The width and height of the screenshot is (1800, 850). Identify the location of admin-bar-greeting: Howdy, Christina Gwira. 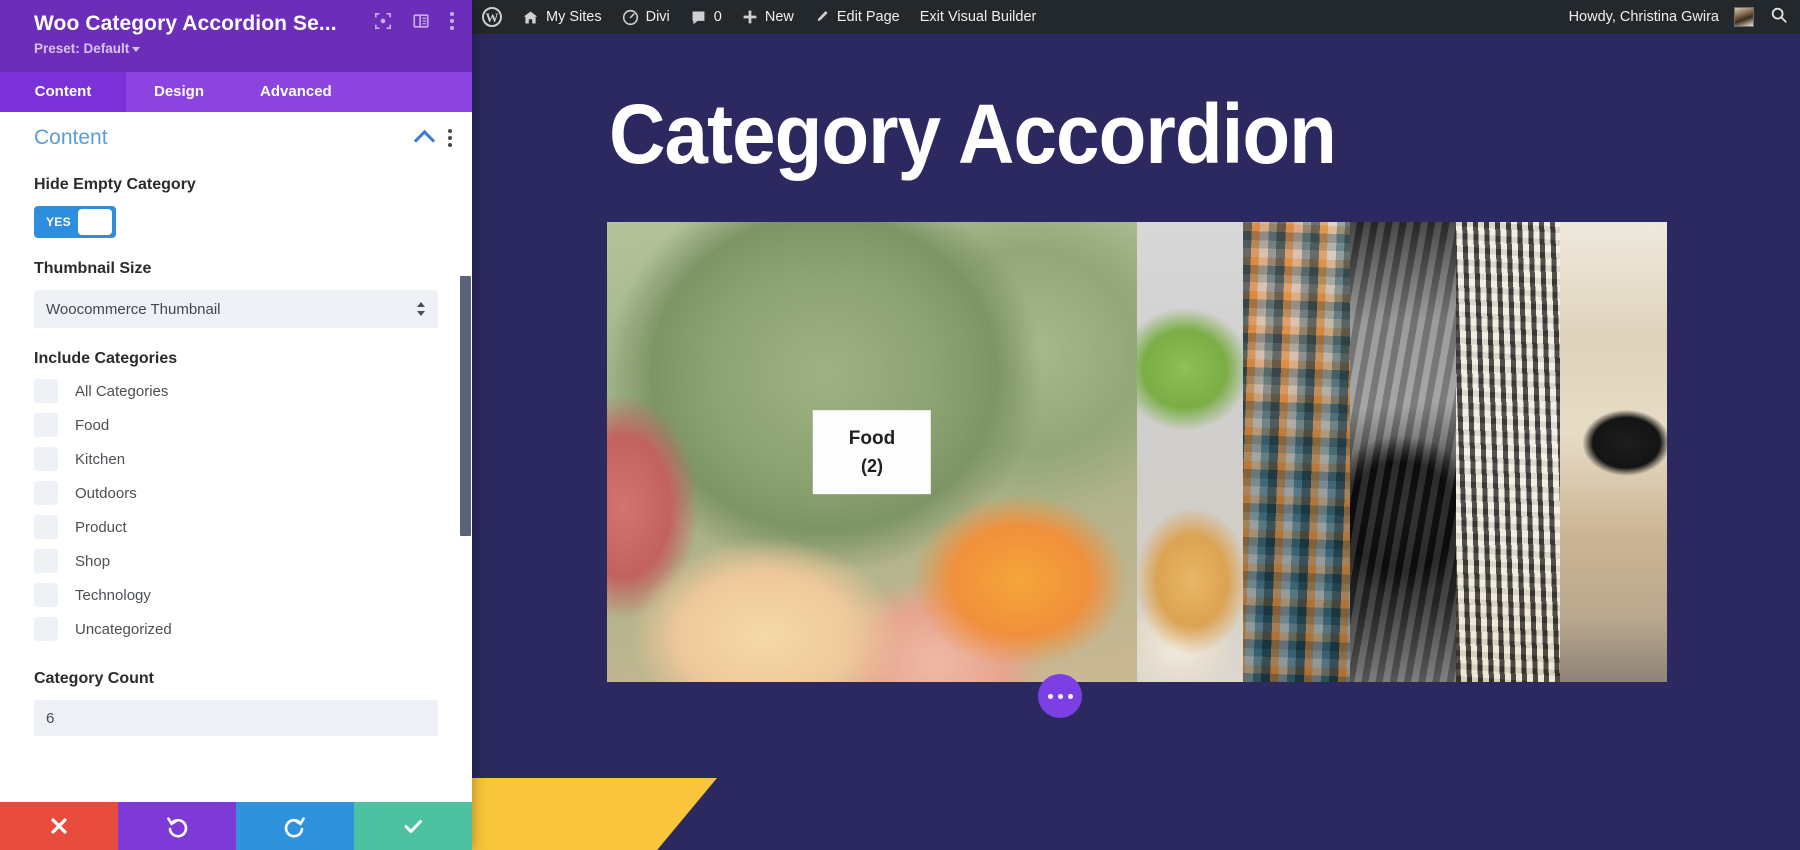
(1643, 17).